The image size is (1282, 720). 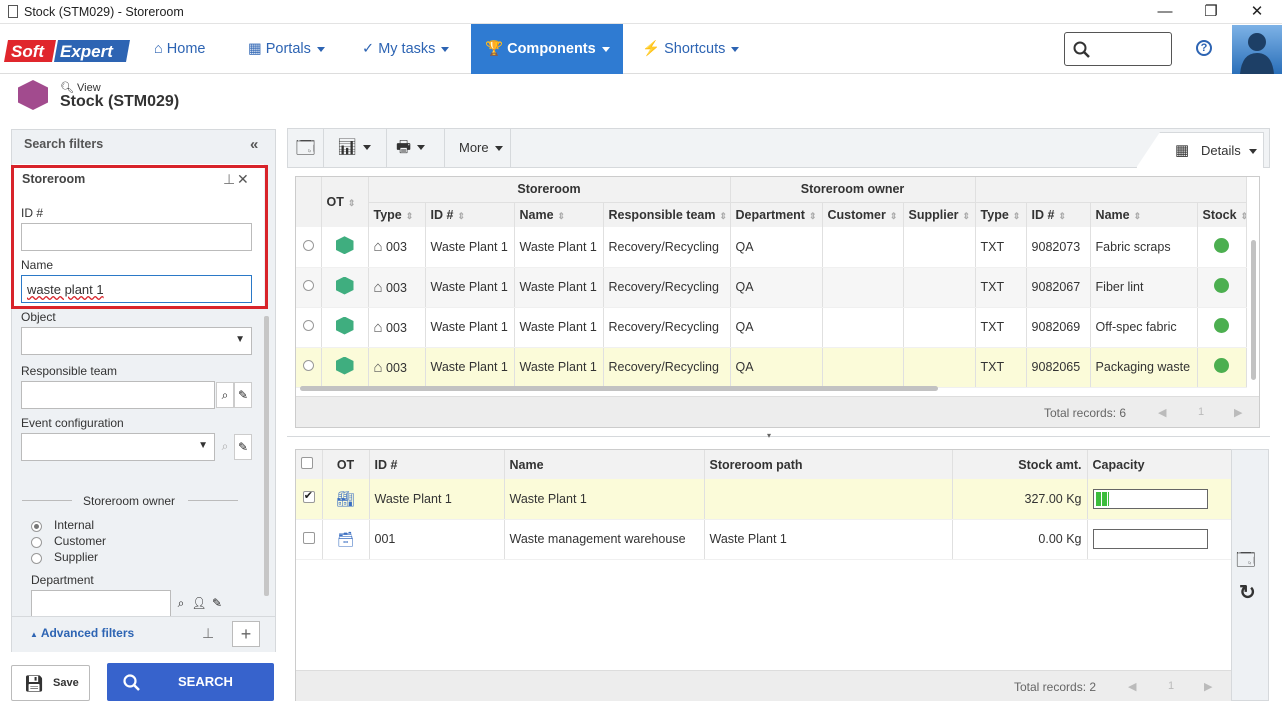 What do you see at coordinates (118, 447) in the screenshot?
I see `event-configuration-select: ▼` at bounding box center [118, 447].